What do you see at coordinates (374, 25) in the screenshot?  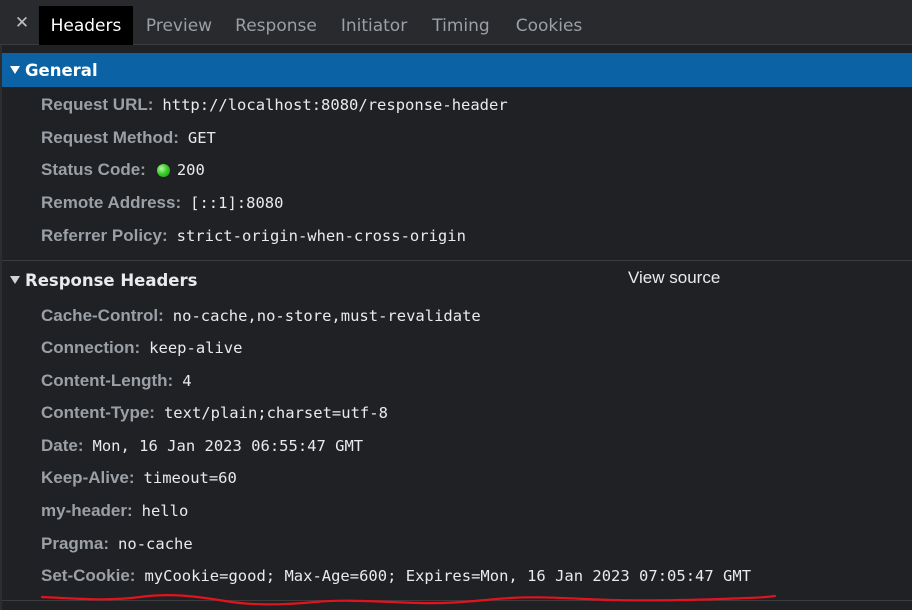 I see `tab-initiator: Initiator` at bounding box center [374, 25].